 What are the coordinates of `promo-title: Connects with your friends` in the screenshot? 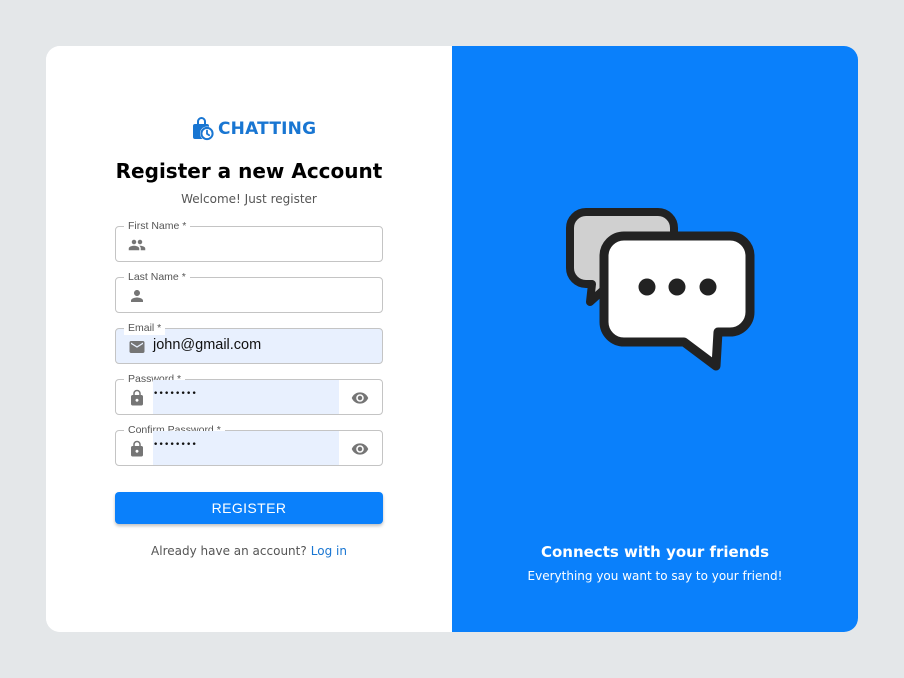 It's located at (655, 552).